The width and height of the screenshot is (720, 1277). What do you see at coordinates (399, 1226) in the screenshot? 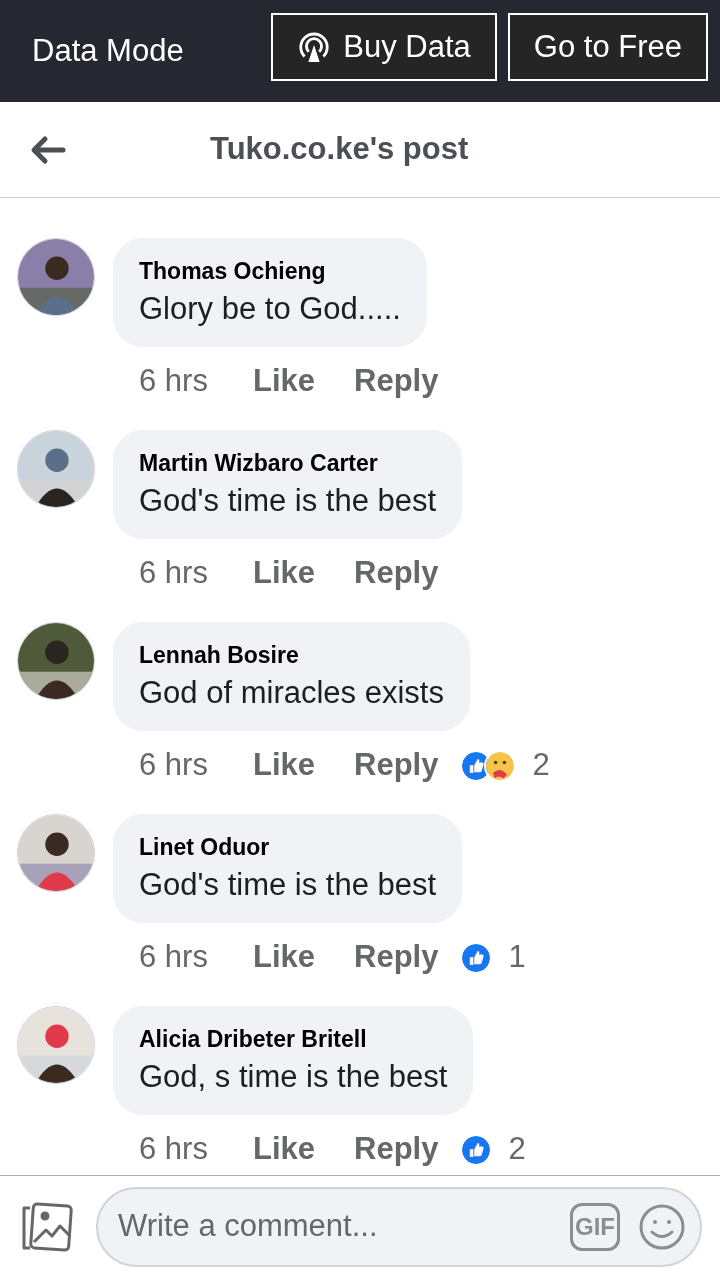
I see `comment-field: Write a comment... GIF` at bounding box center [399, 1226].